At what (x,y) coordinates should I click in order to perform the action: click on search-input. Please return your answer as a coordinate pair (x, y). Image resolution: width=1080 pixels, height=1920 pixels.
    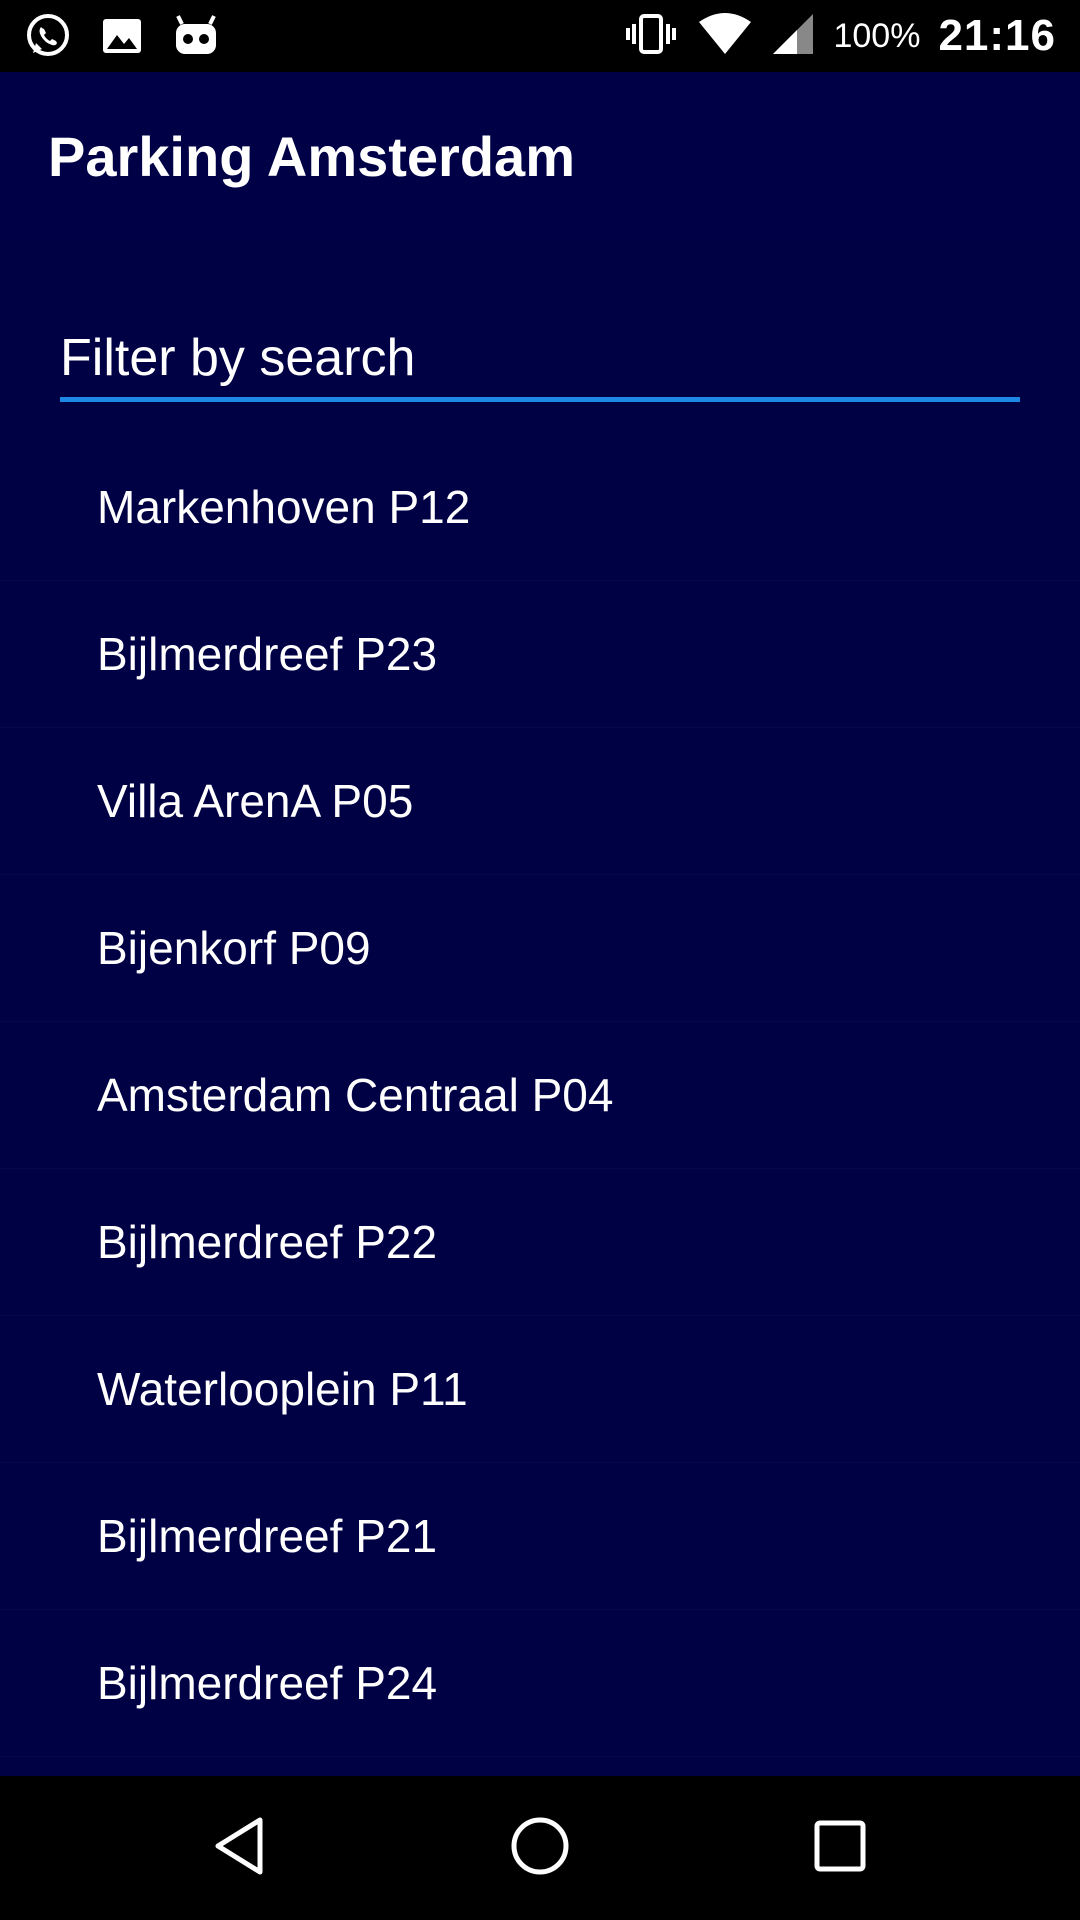
    Looking at the image, I should click on (540, 358).